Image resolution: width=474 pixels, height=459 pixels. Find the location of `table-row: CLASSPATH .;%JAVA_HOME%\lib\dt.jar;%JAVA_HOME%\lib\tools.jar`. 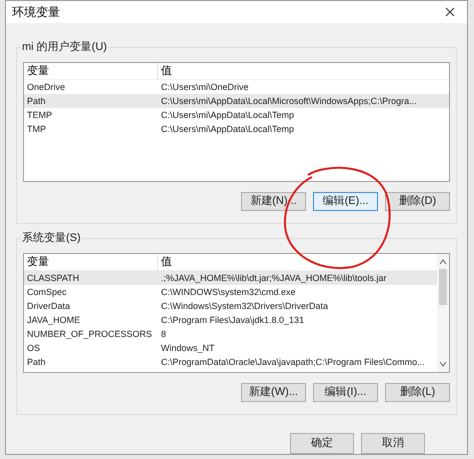

table-row: CLASSPATH .;%JAVA_HOME%\lib\dt.jar;%JAVA_HOME%\lib\tools.jar is located at coordinates (230, 278).